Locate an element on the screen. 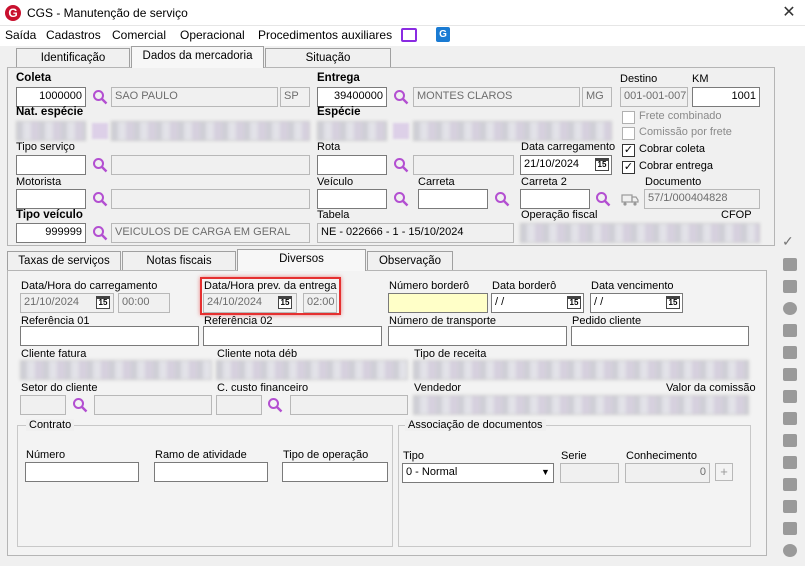 This screenshot has height=566, width=805. truck-icon is located at coordinates (630, 199).